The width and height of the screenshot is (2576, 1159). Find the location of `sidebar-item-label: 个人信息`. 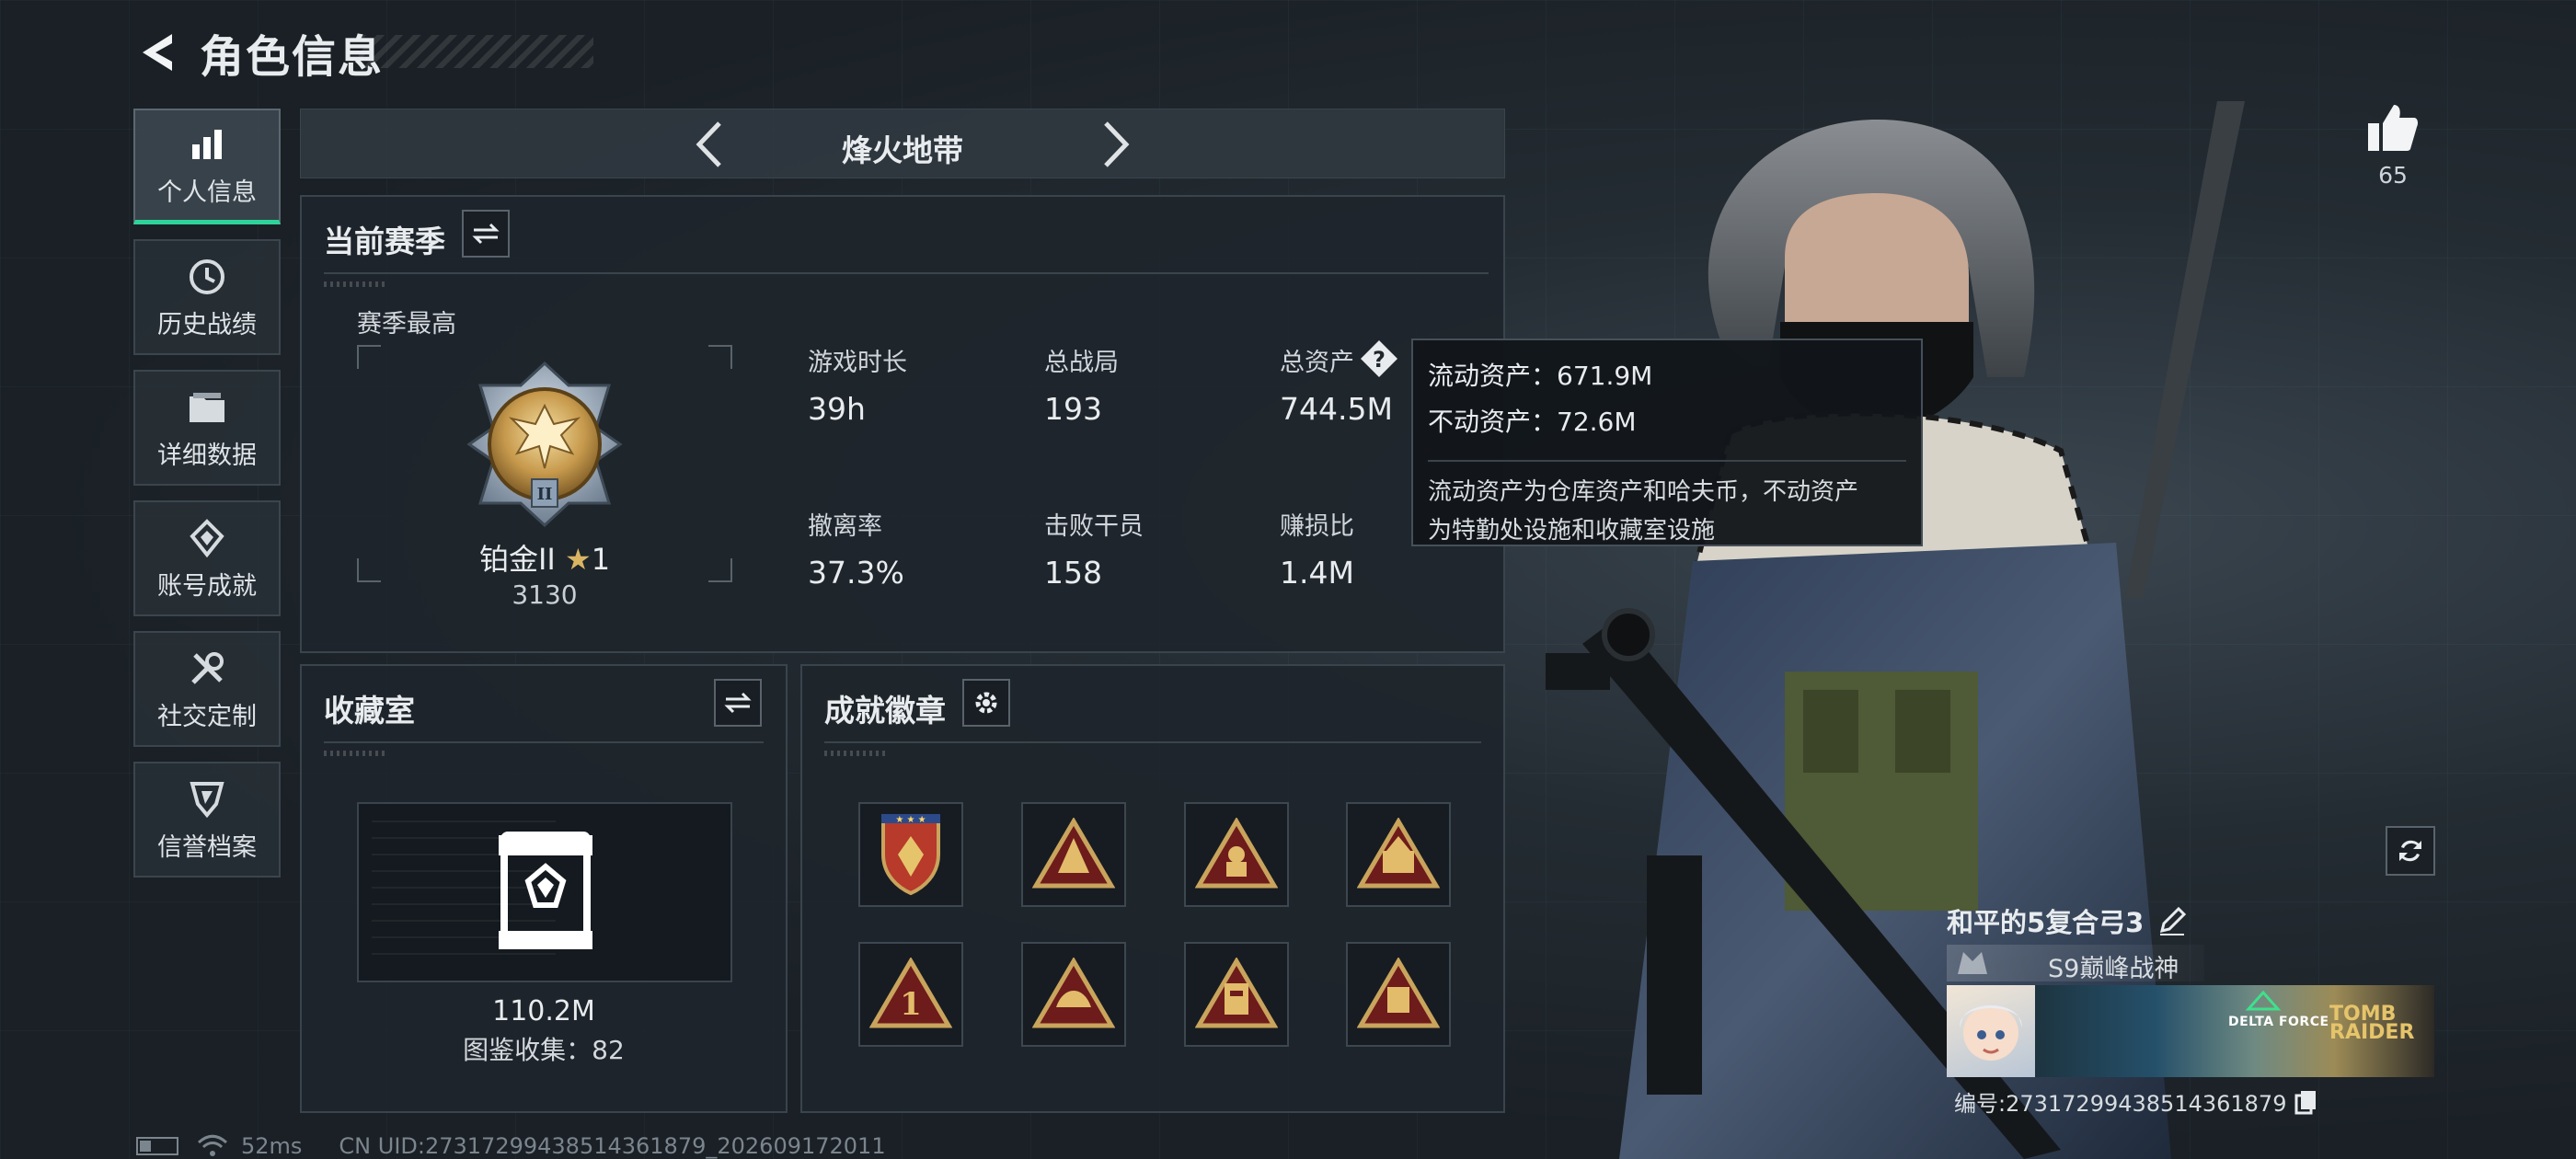

sidebar-item-label: 个人信息 is located at coordinates (207, 192).